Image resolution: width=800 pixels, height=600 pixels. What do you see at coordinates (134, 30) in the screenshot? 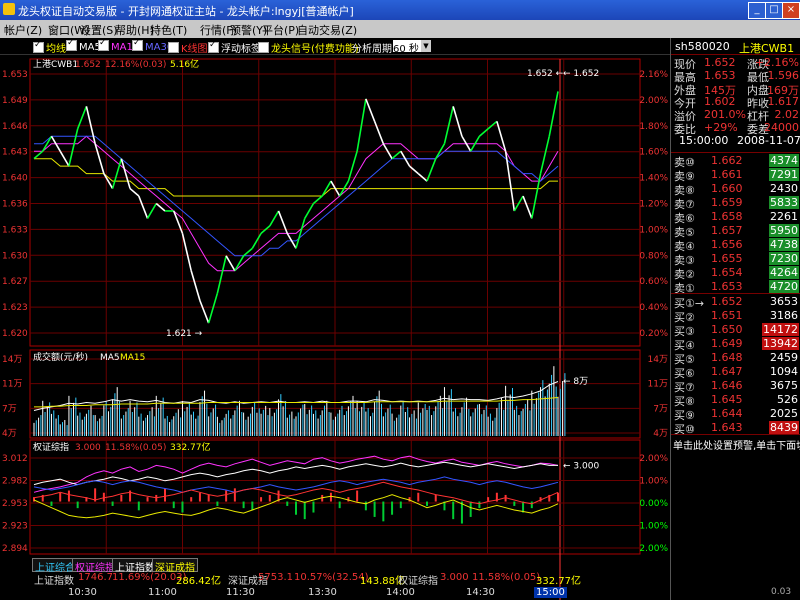
I see `menu-help: 帮助(H)` at bounding box center [134, 30].